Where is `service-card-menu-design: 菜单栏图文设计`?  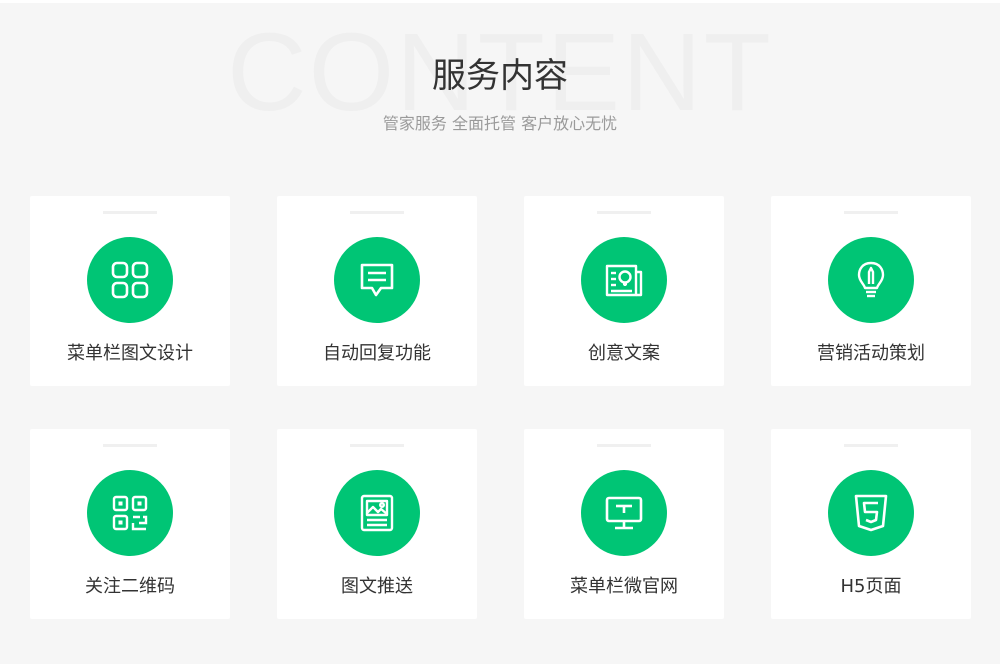 service-card-menu-design: 菜单栏图文设计 is located at coordinates (130, 291).